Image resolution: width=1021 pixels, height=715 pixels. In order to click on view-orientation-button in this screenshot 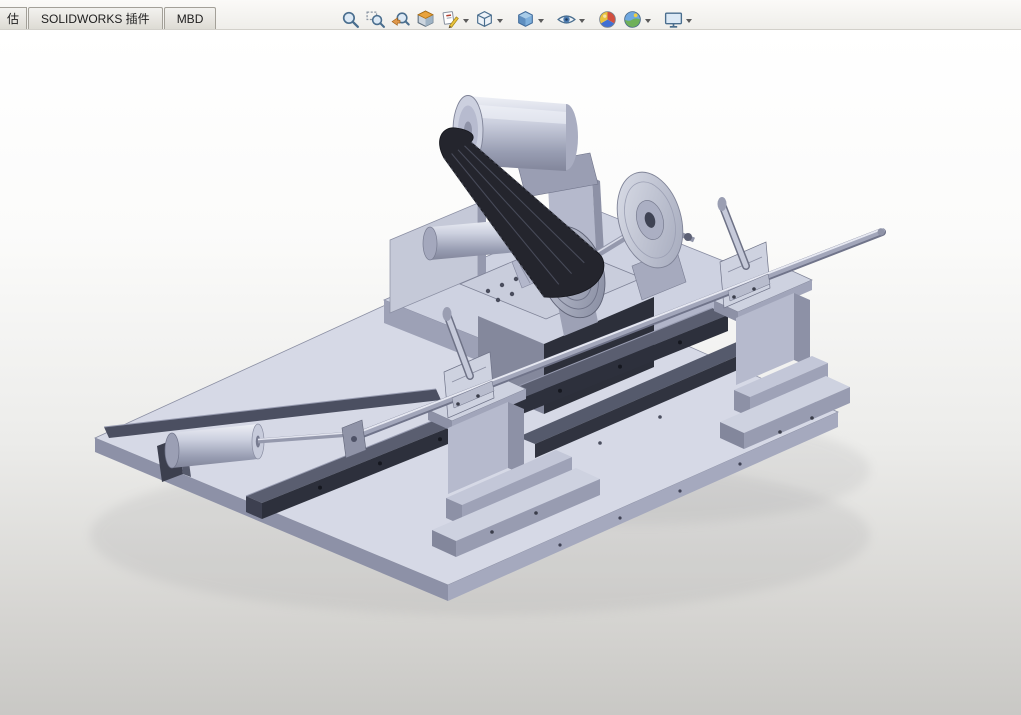, I will do `click(484, 19)`.